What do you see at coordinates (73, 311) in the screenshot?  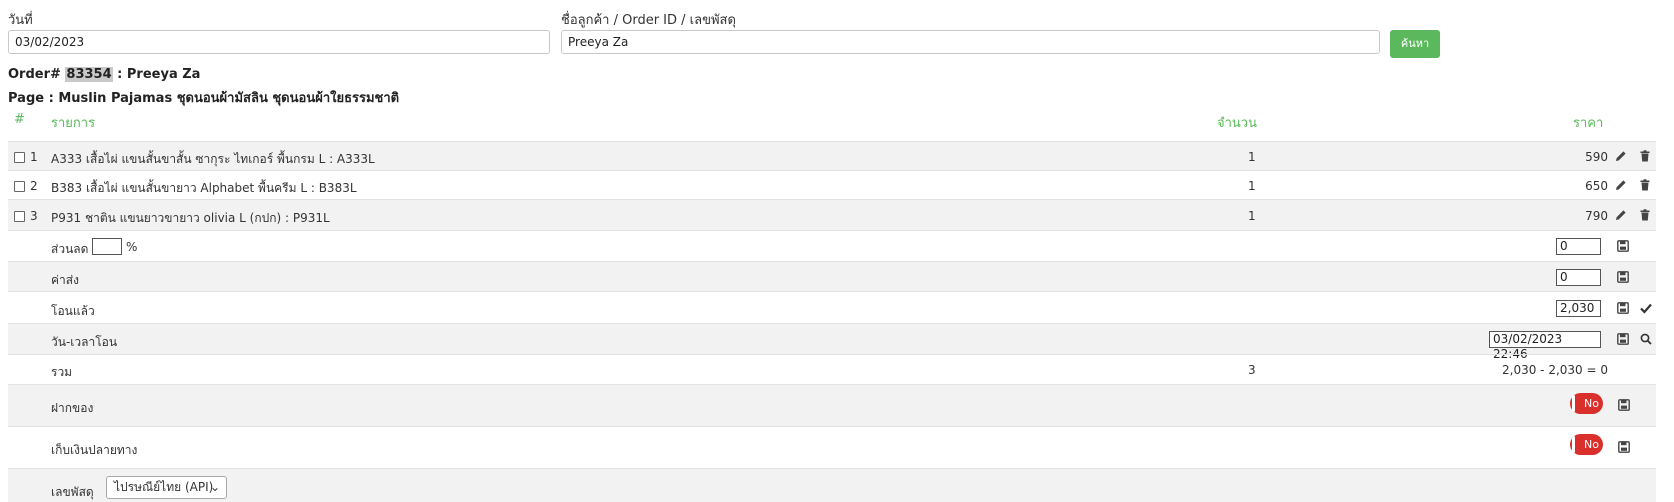 I see `paid-label: โอนแล้ว` at bounding box center [73, 311].